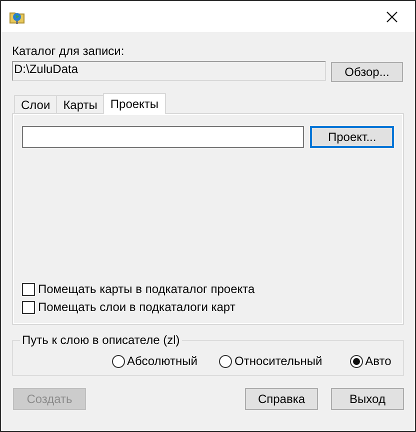 The height and width of the screenshot is (432, 416). I want to click on checkbox-label: Помещать карты в подкаталог проекта, so click(146, 289).